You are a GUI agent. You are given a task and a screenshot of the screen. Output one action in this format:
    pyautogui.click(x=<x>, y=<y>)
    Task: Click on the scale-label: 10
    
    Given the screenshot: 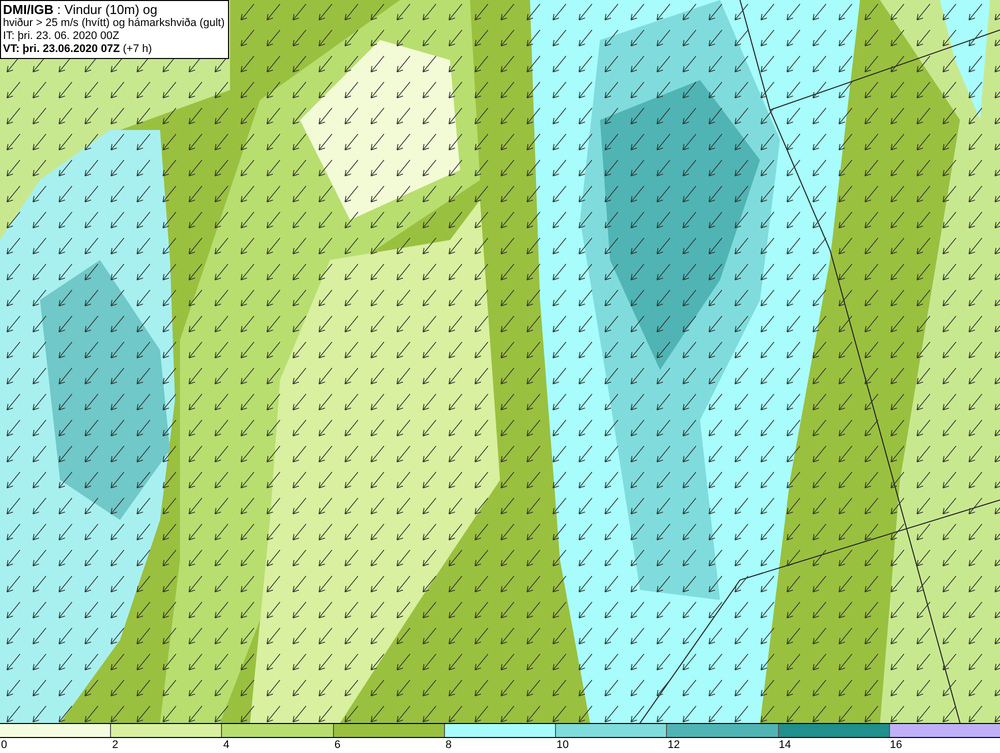 What is the action you would take?
    pyautogui.click(x=563, y=745)
    